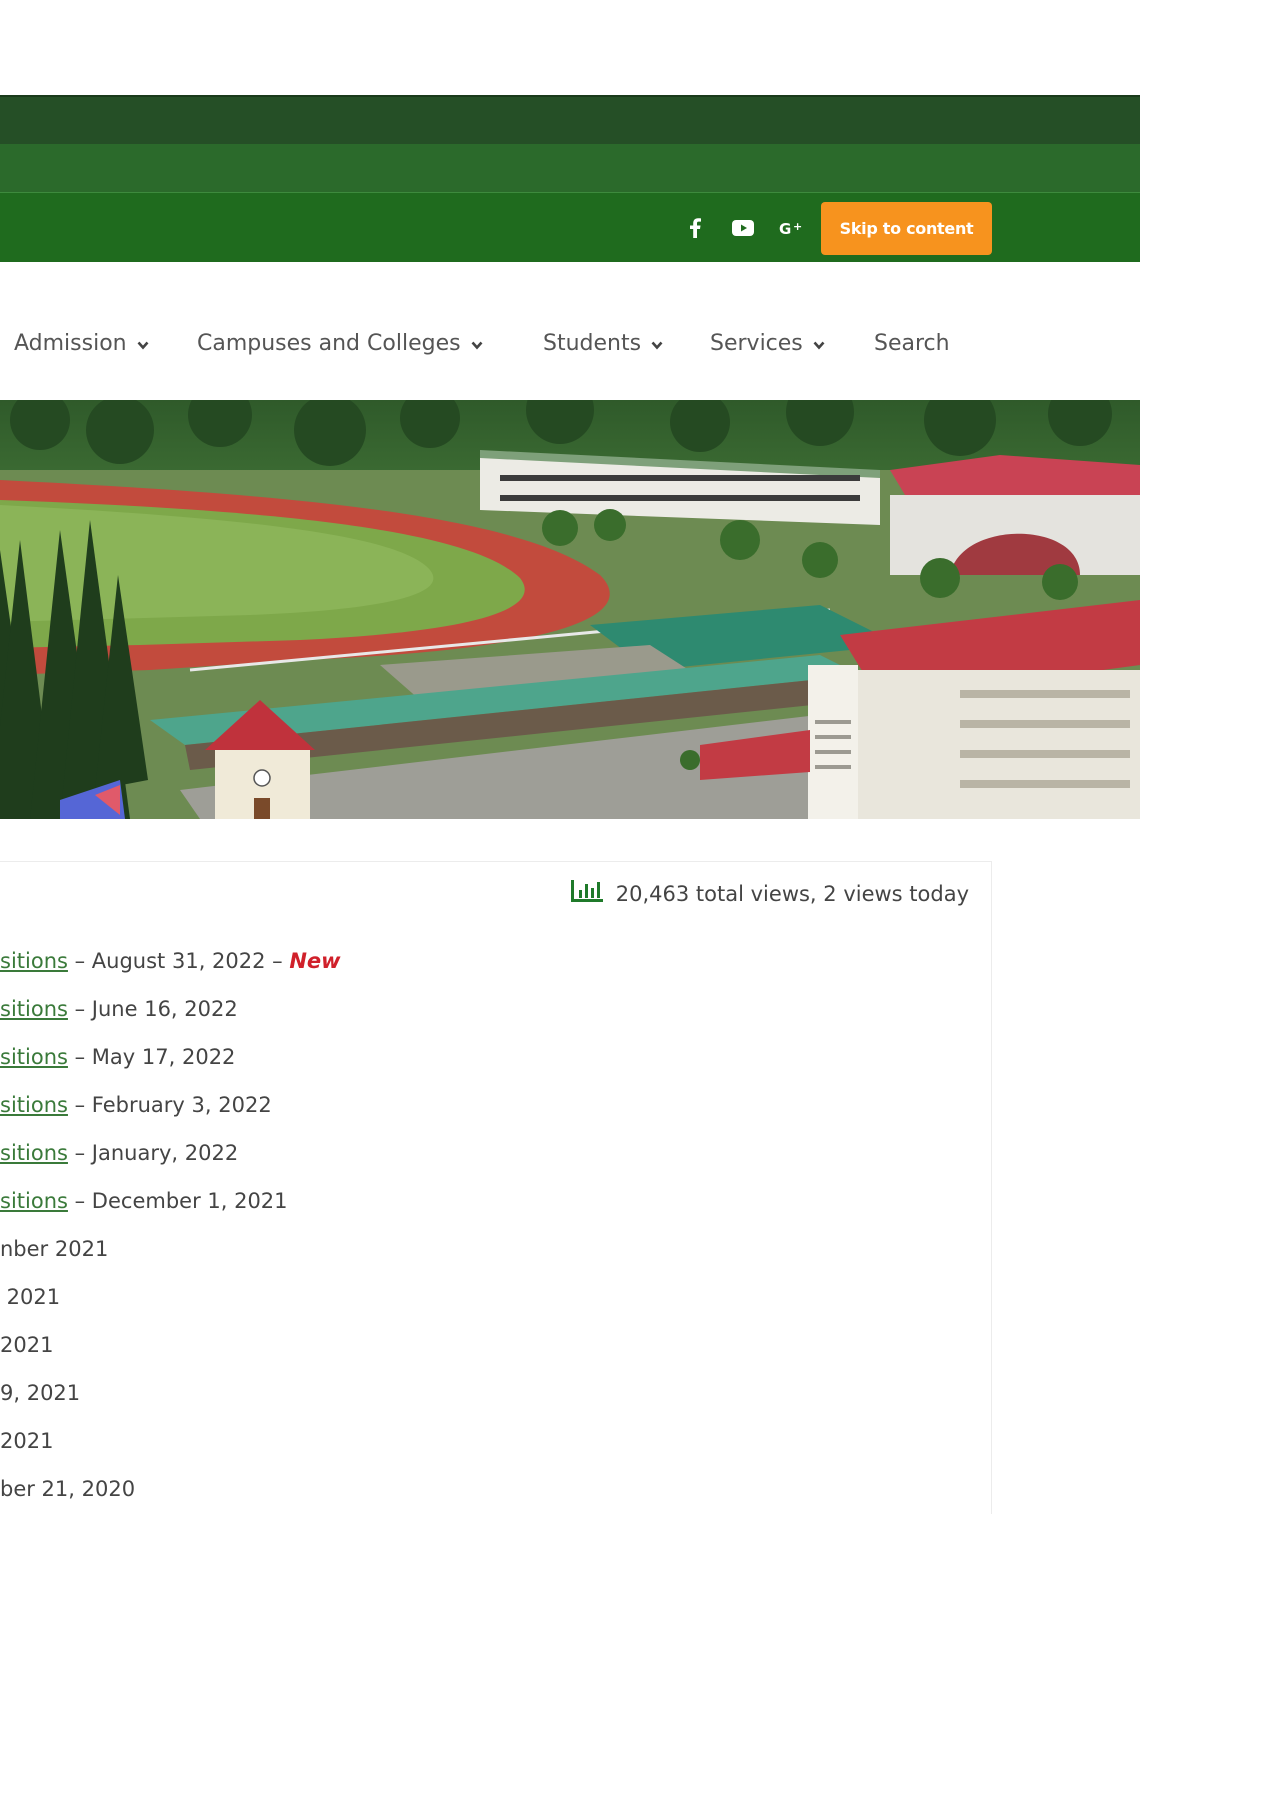 Image resolution: width=1272 pixels, height=1800 pixels. I want to click on view-stats-text: 20,463 total views, 2 views today, so click(792, 893).